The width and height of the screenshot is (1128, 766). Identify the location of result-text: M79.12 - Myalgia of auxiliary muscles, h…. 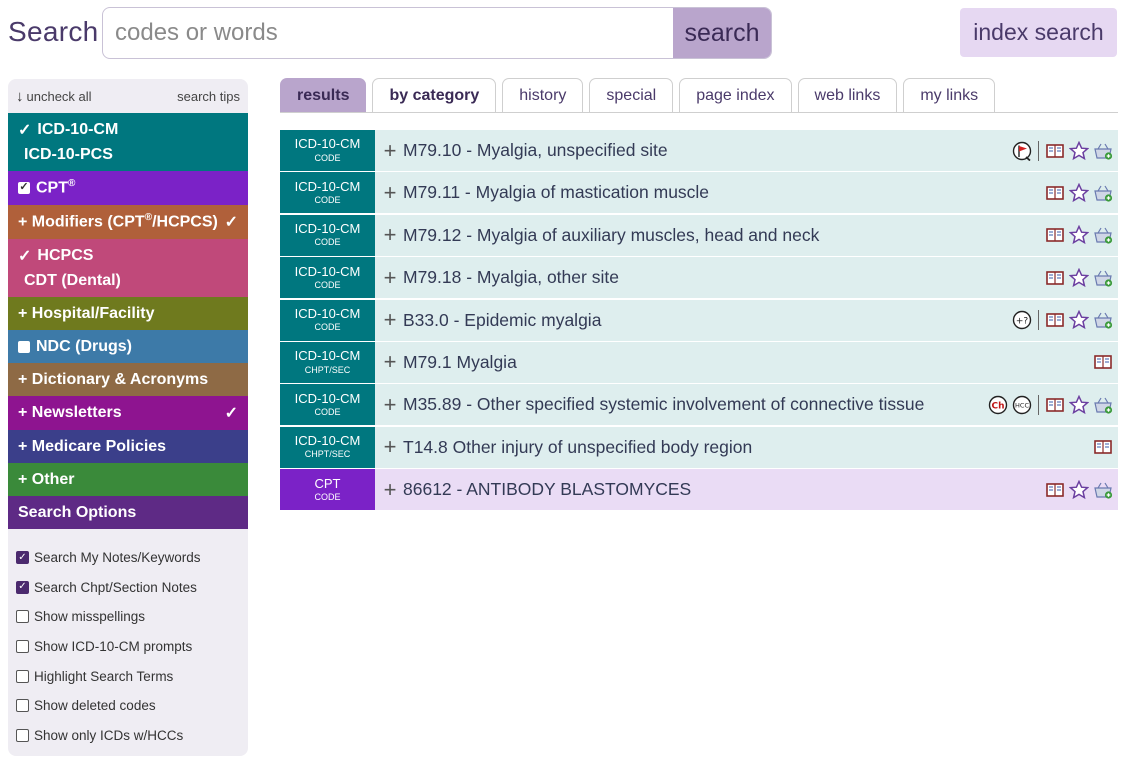
(611, 234).